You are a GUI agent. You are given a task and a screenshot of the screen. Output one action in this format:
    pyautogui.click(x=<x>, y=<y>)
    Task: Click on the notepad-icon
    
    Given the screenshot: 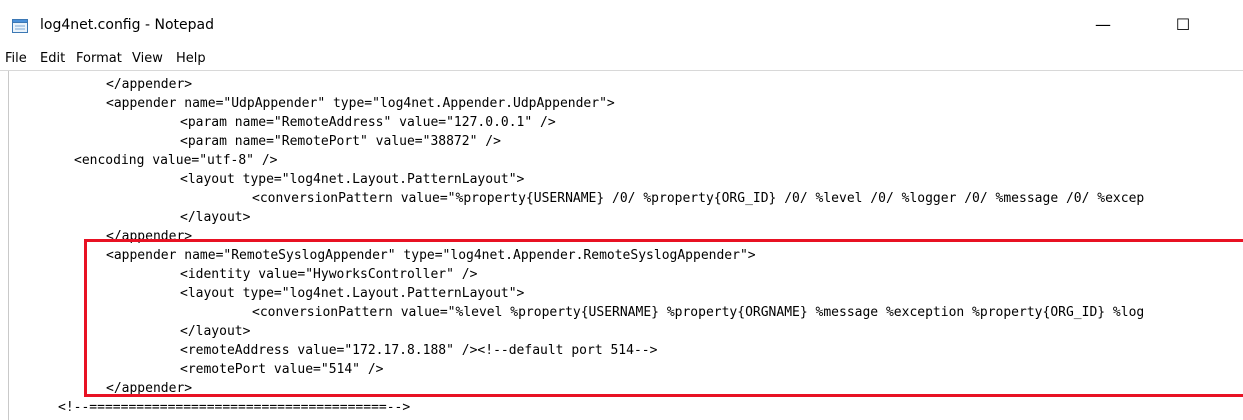 What is the action you would take?
    pyautogui.click(x=20, y=25)
    